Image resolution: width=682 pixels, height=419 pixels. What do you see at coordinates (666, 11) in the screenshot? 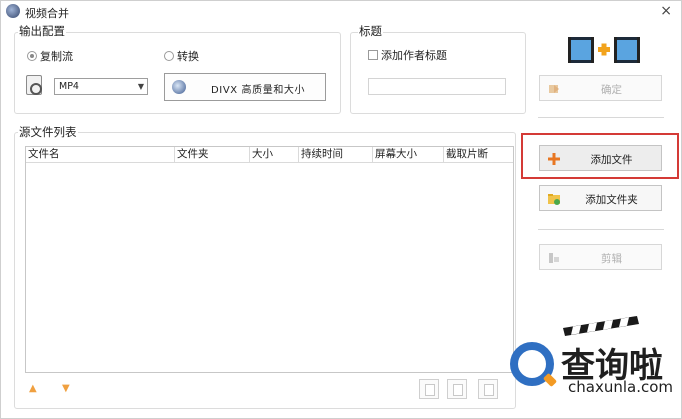
I see `close-icon: ×` at bounding box center [666, 11].